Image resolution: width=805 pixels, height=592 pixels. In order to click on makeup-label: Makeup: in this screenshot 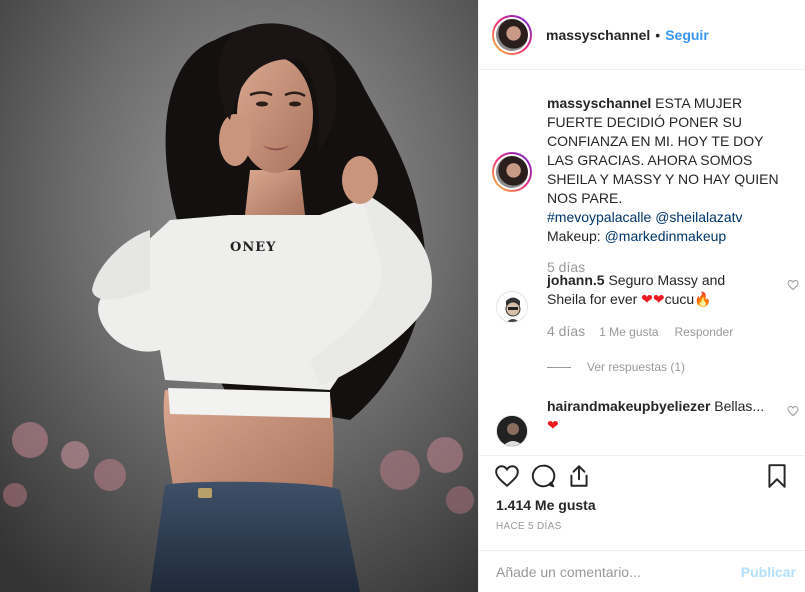, I will do `click(576, 236)`.